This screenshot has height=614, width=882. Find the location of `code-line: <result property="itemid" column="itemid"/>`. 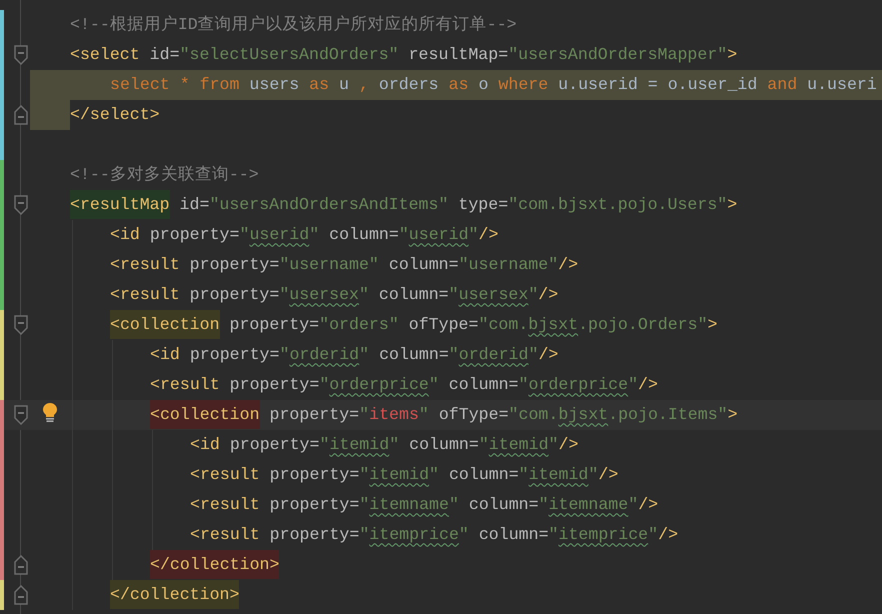

code-line: <result property="itemid" column="itemid"/> is located at coordinates (404, 475).